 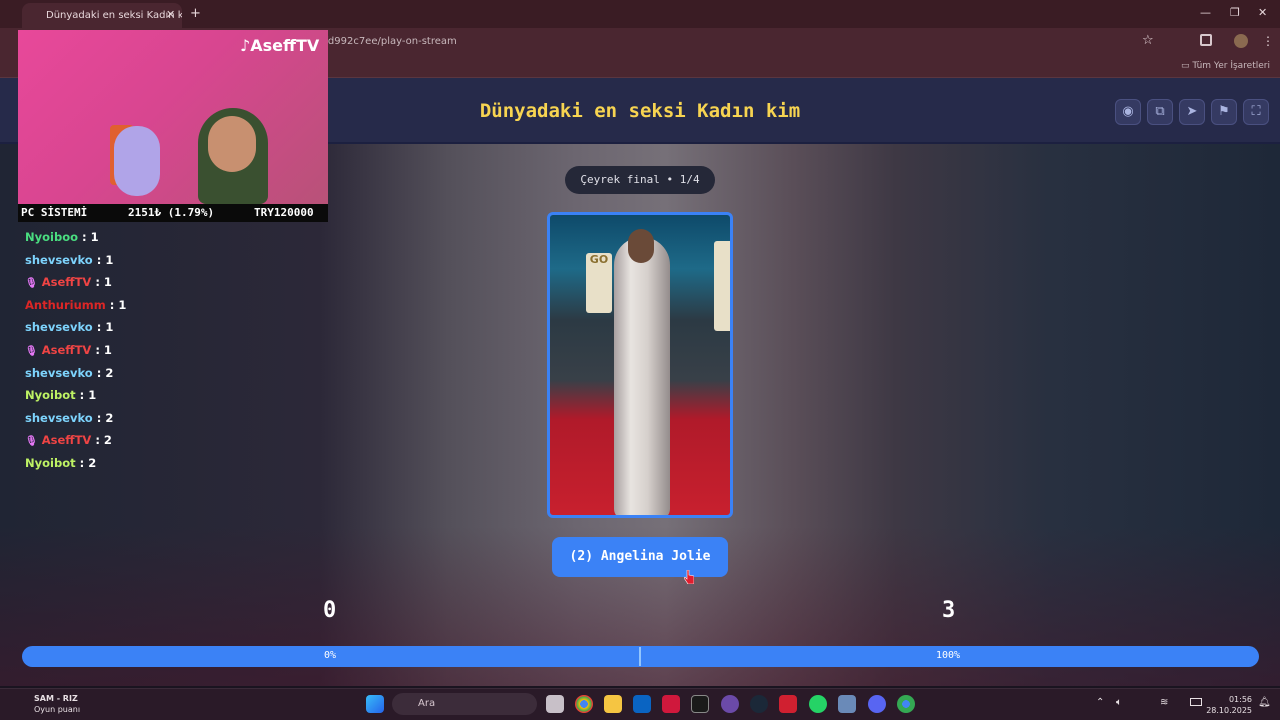 I want to click on progress-right-label: 100%, so click(x=948, y=655).